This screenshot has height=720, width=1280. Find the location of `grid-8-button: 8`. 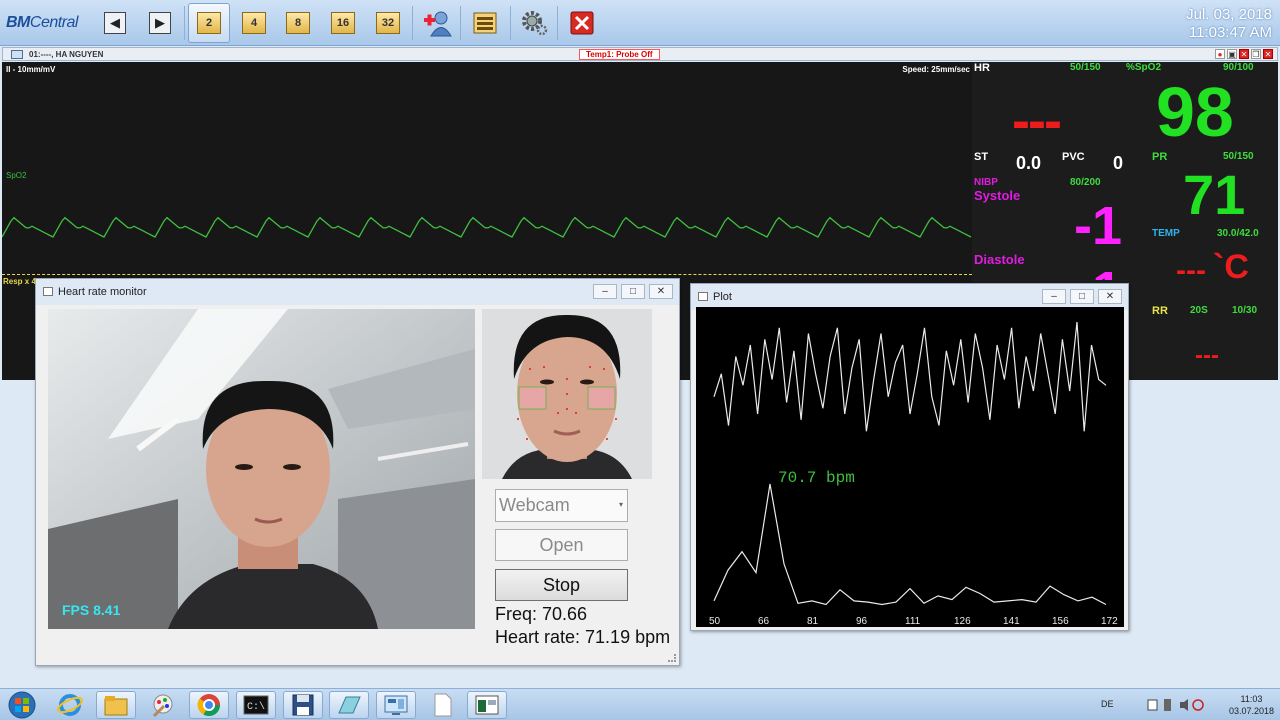

grid-8-button: 8 is located at coordinates (298, 23).